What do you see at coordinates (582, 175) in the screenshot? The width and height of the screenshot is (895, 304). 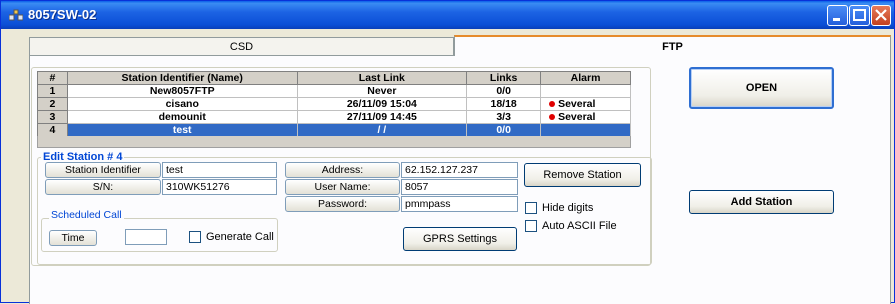 I see `remove-station-button: Remove Station` at bounding box center [582, 175].